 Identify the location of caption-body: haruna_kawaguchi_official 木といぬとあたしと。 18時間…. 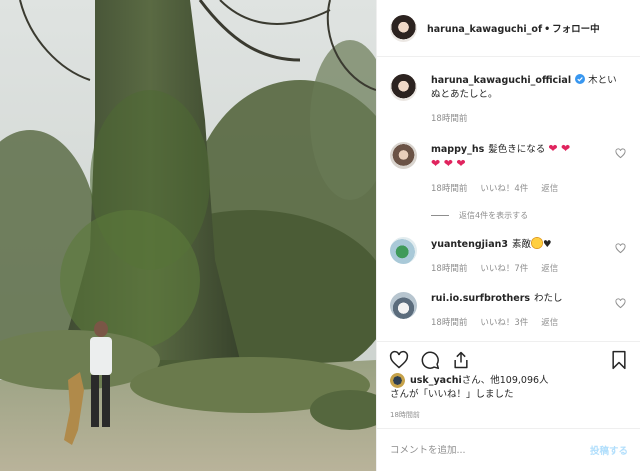
(526, 100).